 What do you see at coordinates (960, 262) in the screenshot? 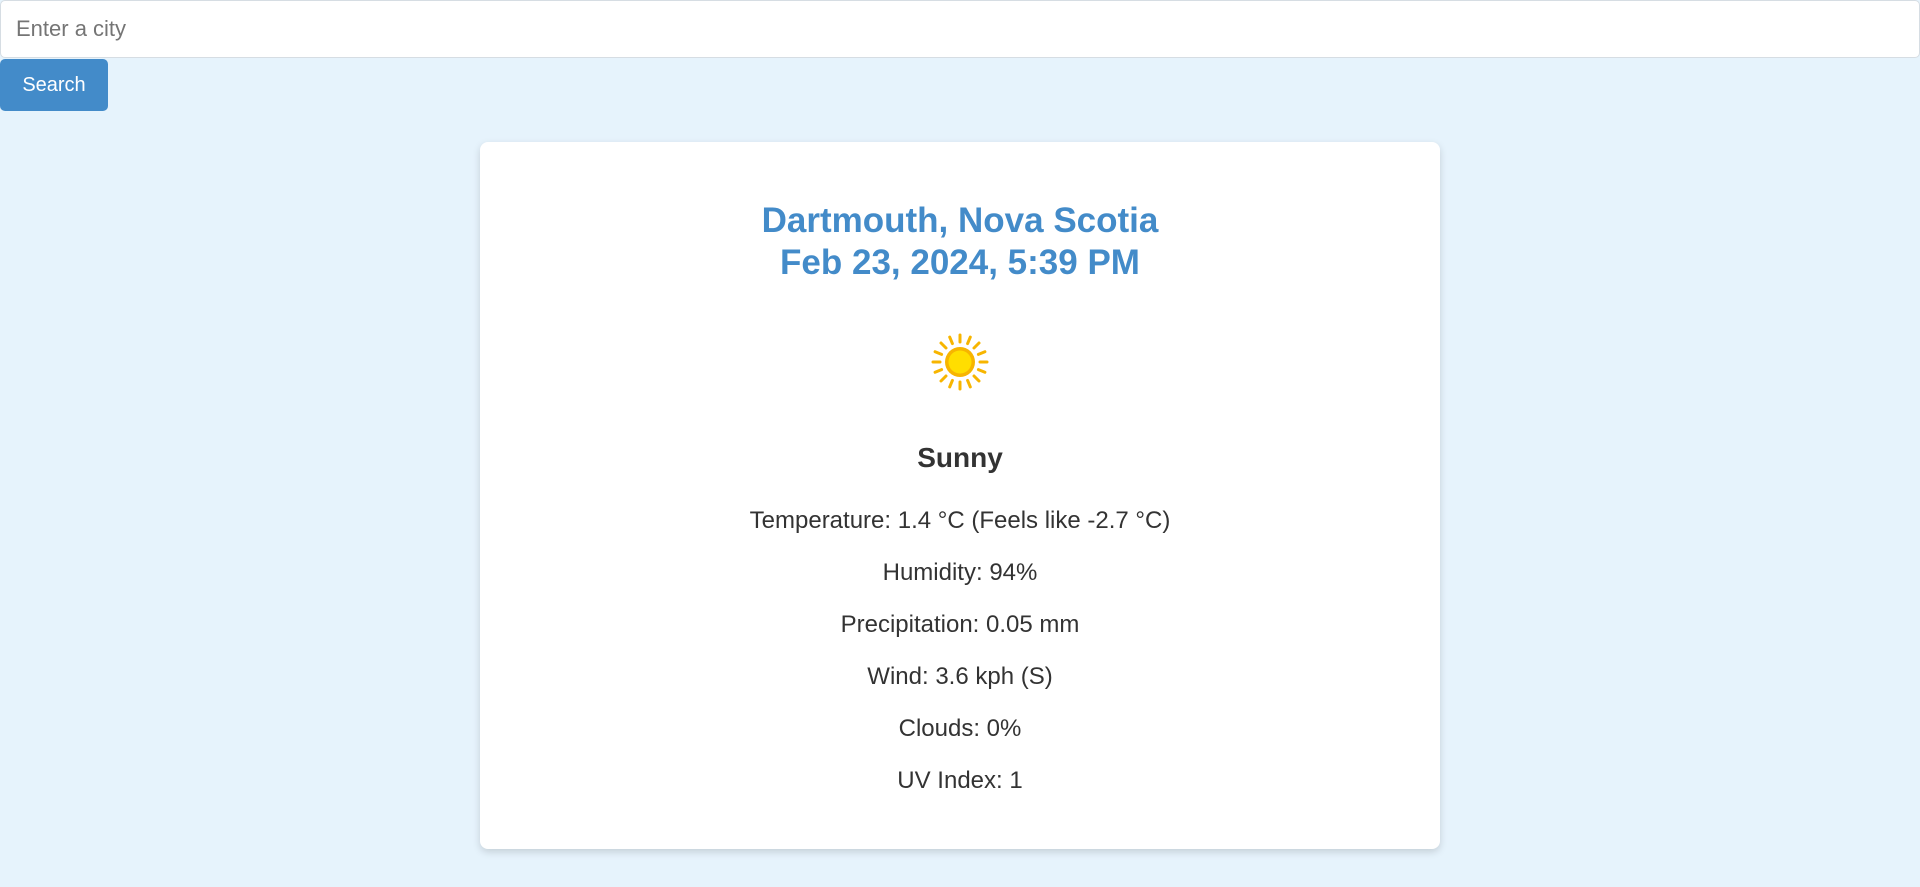
I see `date-time: Feb 23, 2024, 5:39 PM` at bounding box center [960, 262].